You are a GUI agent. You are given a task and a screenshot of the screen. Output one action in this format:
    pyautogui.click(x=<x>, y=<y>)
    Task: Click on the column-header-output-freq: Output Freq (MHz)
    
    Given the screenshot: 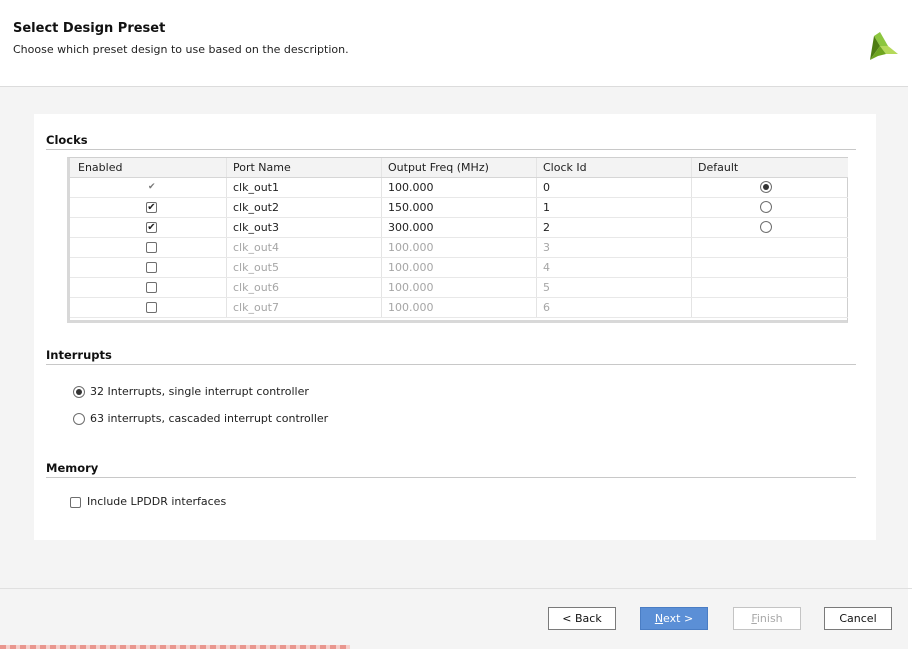 What is the action you would take?
    pyautogui.click(x=438, y=167)
    